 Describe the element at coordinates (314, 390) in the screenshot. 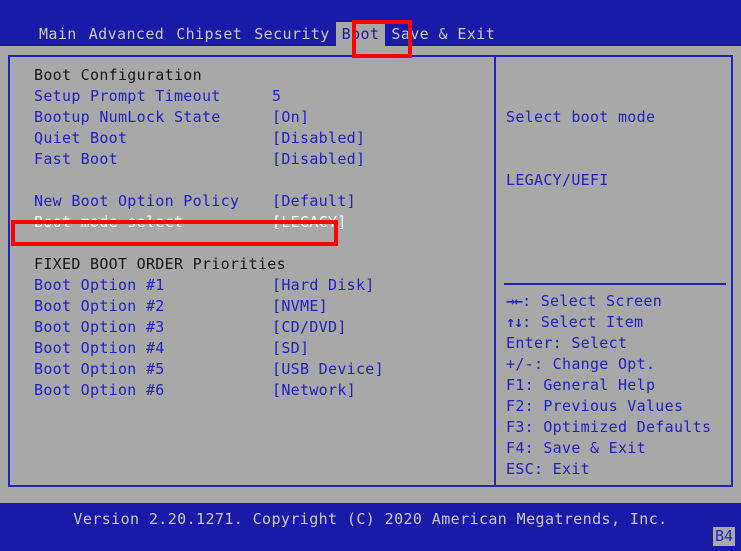

I see `setting-value: [Network]` at that location.